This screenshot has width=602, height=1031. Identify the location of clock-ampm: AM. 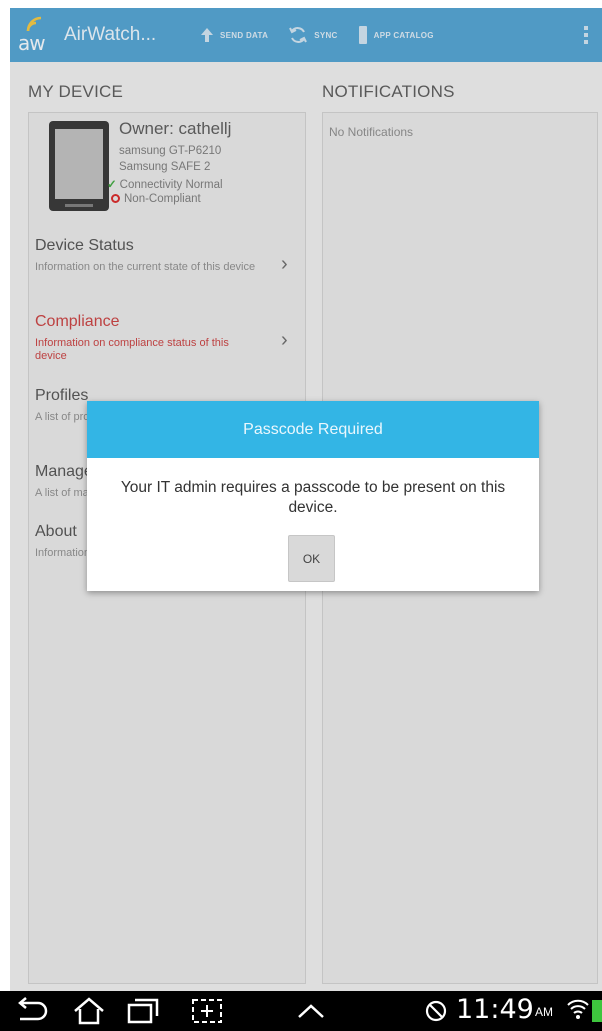
(544, 1012).